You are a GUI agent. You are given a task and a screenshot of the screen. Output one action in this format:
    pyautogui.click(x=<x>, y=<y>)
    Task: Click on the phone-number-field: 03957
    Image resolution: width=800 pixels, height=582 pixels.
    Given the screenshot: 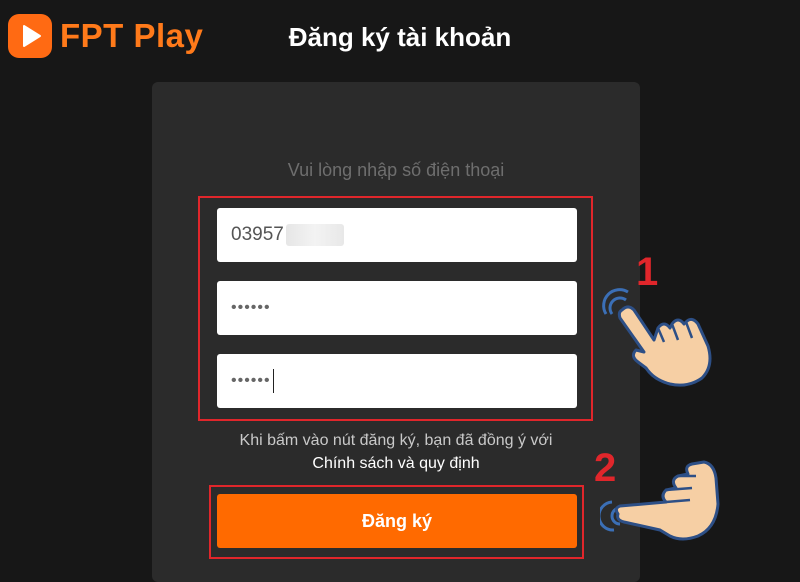 What is the action you would take?
    pyautogui.click(x=397, y=235)
    